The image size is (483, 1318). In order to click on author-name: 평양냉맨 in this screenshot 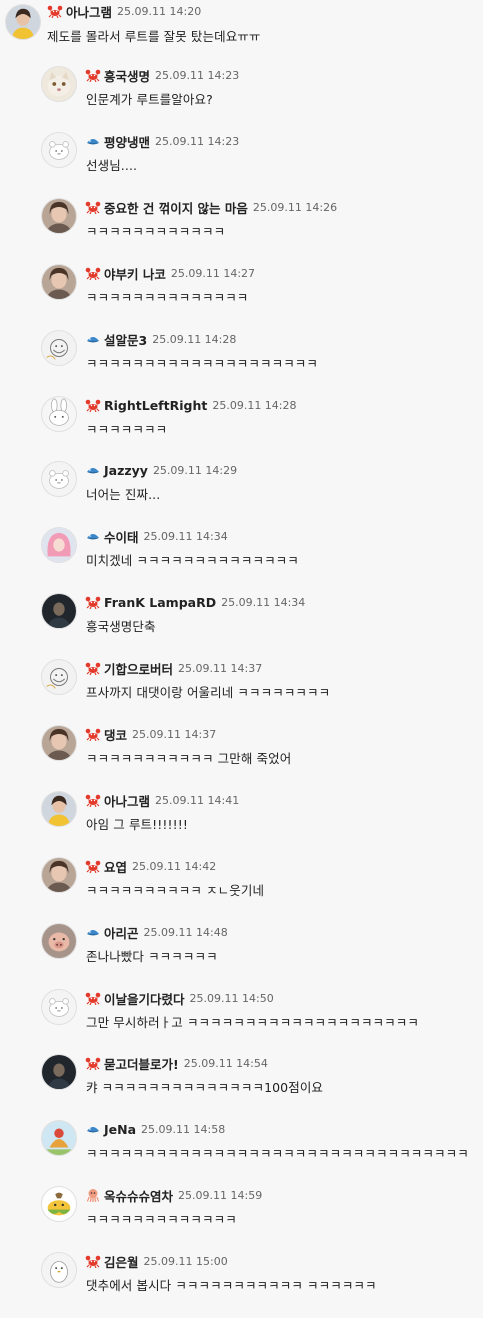, I will do `click(127, 141)`.